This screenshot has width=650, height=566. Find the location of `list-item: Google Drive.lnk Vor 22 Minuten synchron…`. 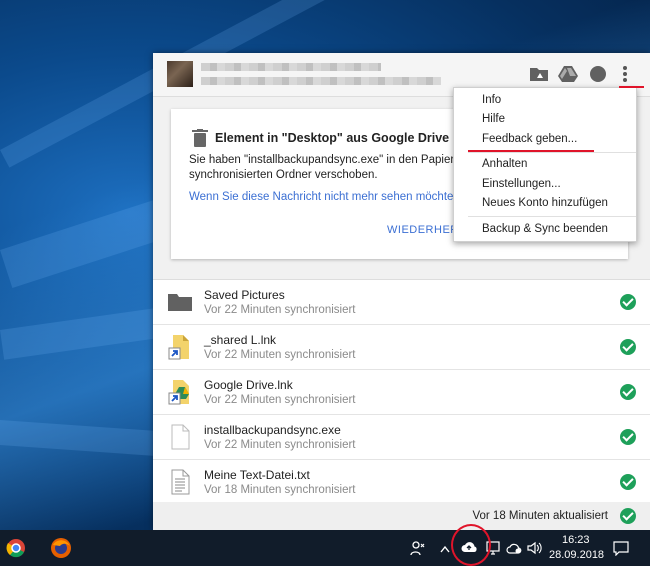

list-item: Google Drive.lnk Vor 22 Minuten synchron… is located at coordinates (401, 392).